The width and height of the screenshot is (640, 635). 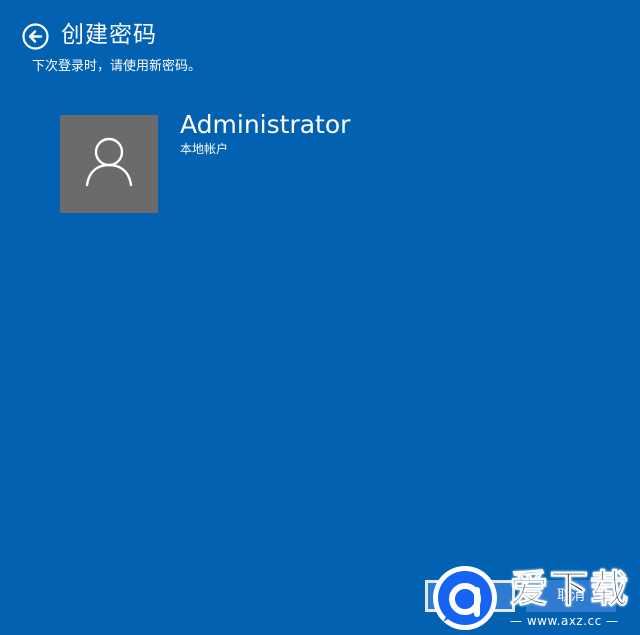 I want to click on header: 创建密码 下次登录时，请使用新密码。, so click(x=322, y=53).